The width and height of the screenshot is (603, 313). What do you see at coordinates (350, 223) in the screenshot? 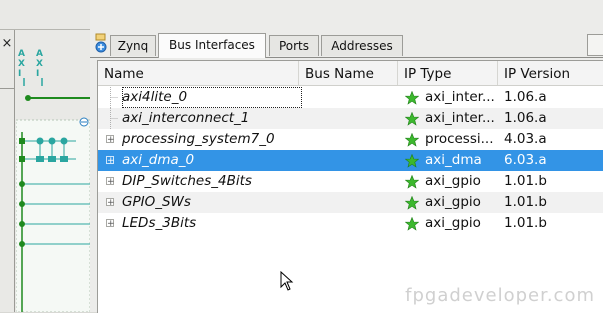
I see `table-row: + LEDs_3Bits axi_gpio 1.01.b` at bounding box center [350, 223].